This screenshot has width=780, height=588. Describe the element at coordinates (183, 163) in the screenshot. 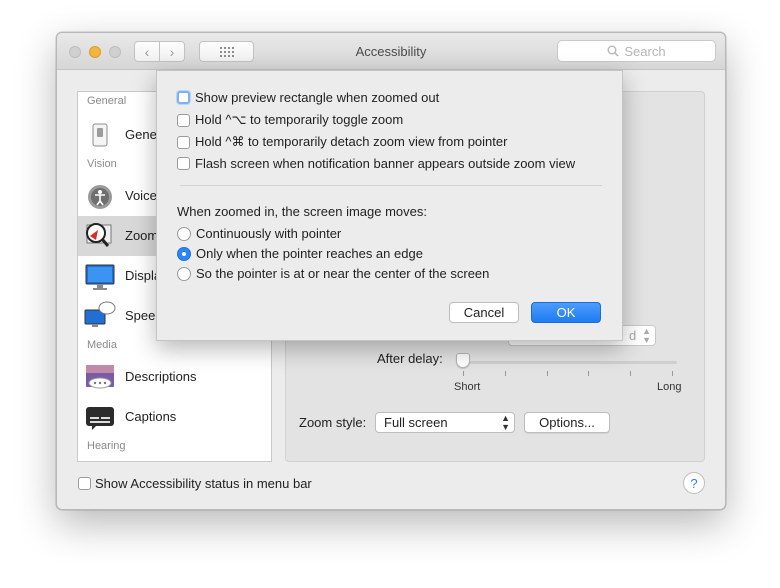

I see `flash-screen-checkbox` at that location.